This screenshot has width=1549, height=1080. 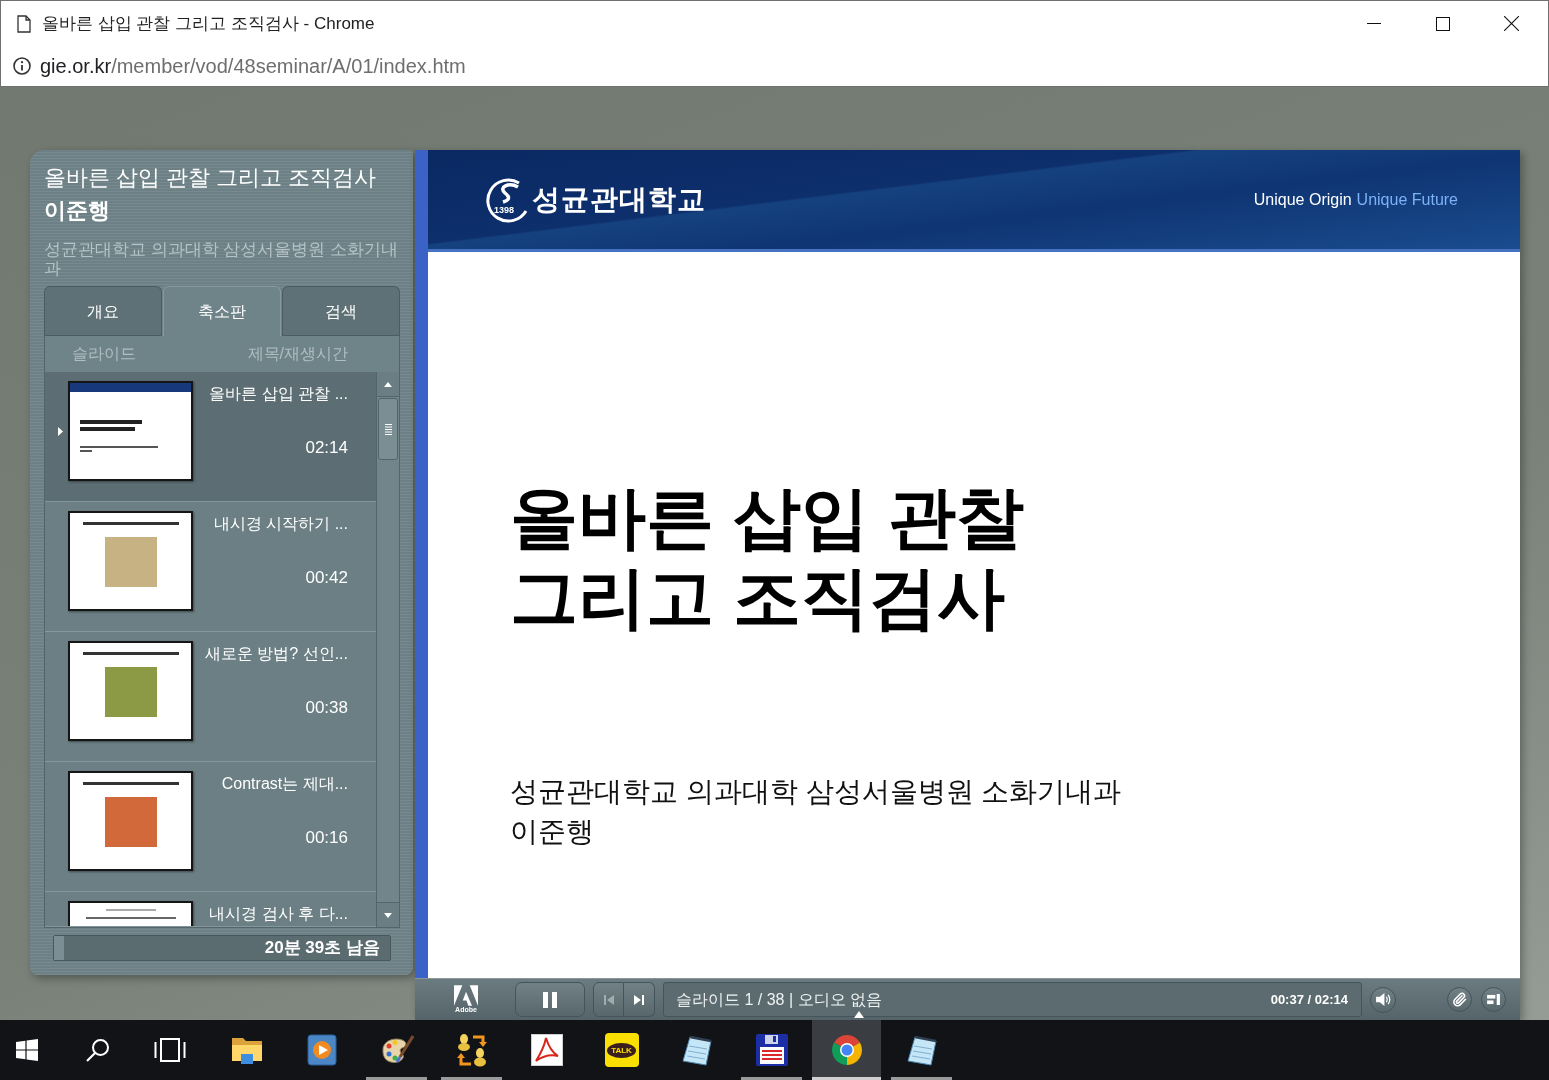 I want to click on column-header: 슬라이드, so click(x=104, y=354).